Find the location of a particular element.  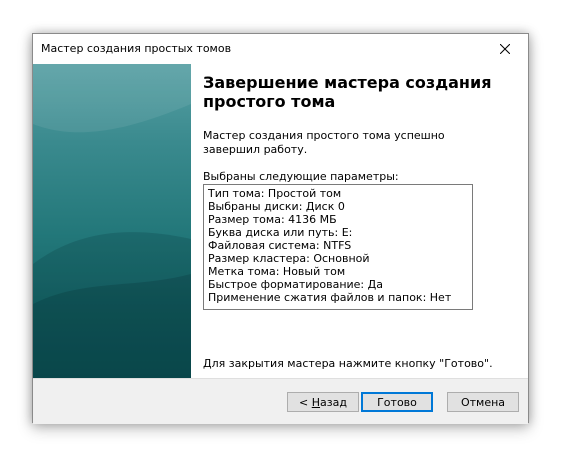

param-line: Размер кластера: Основной is located at coordinates (289, 258).